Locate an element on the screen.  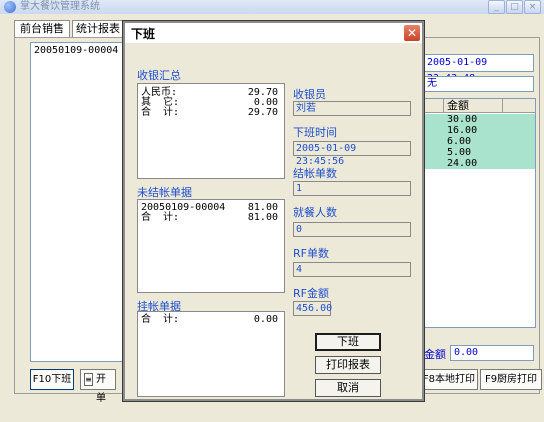
off-time-field: 2005-01-09 23:45:56 is located at coordinates (352, 154).